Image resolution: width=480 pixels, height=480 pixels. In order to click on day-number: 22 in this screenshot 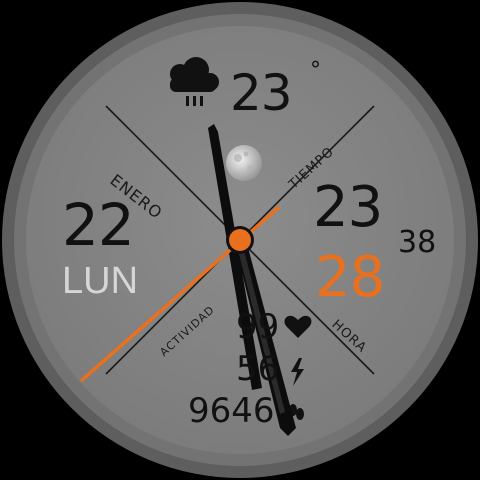, I will do `click(98, 225)`.